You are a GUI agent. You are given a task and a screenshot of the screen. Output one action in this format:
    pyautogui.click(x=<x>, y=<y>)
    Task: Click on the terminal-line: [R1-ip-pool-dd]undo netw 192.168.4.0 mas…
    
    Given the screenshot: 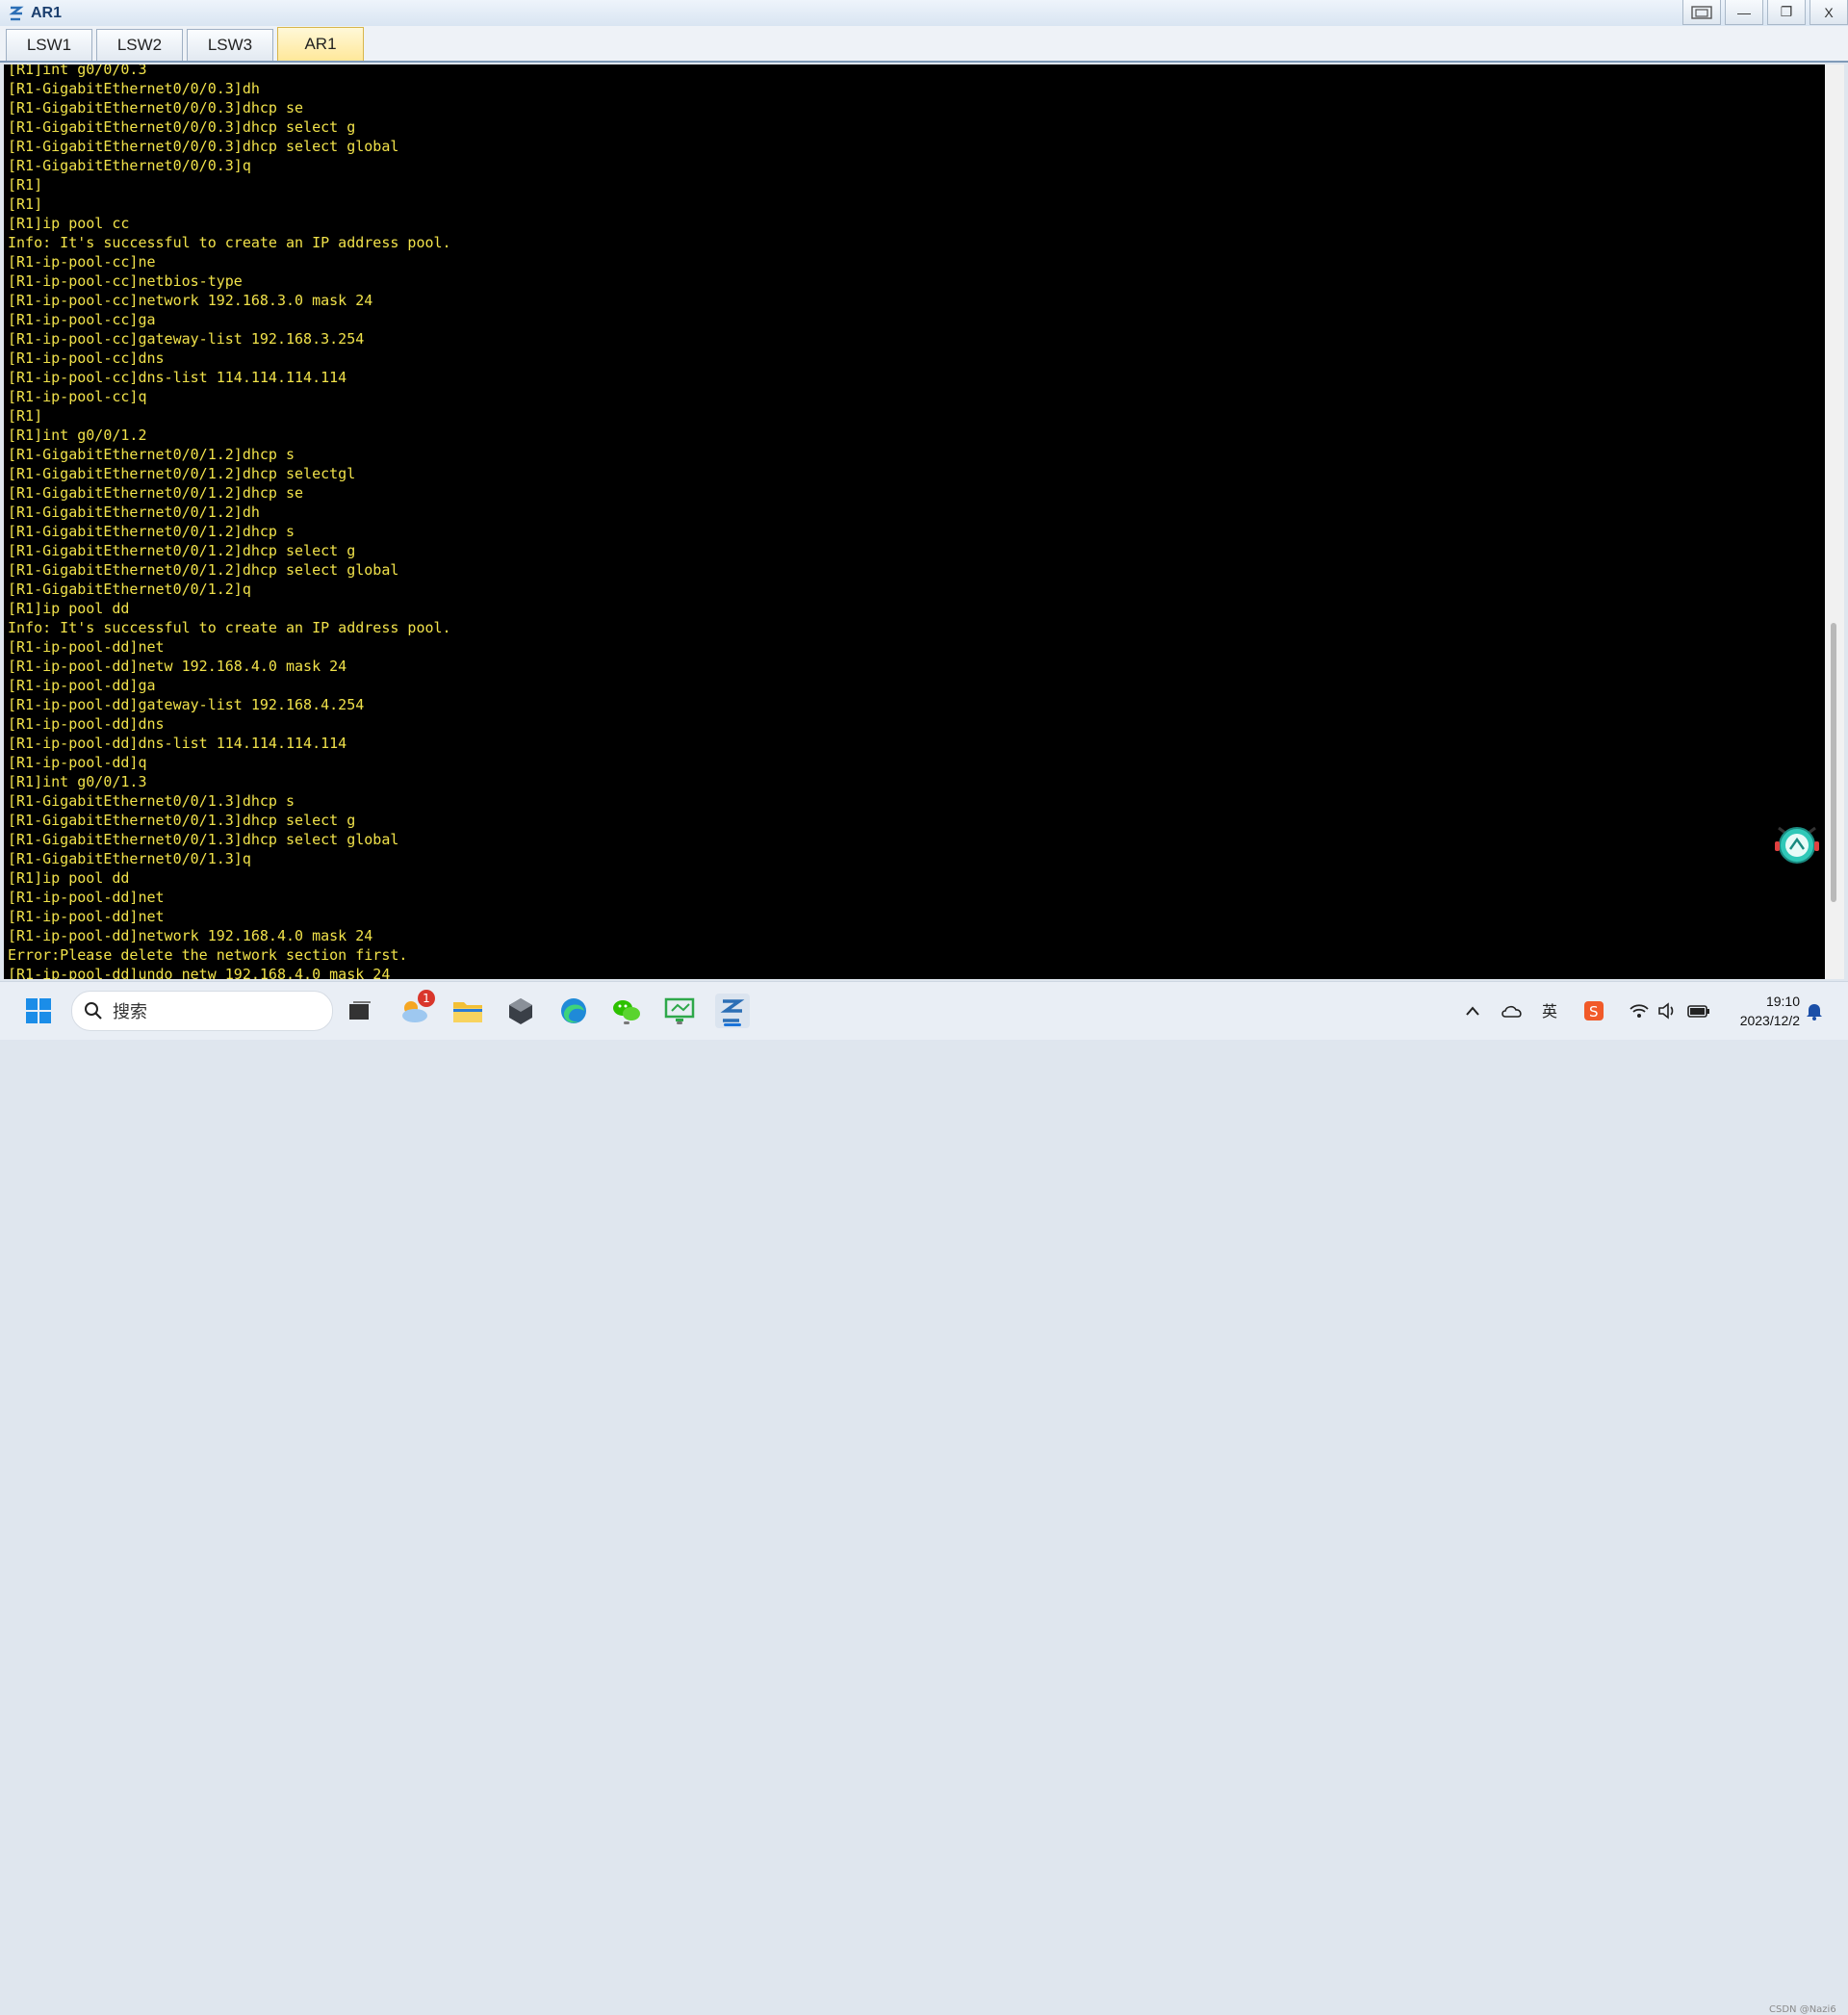 What is the action you would take?
    pyautogui.click(x=199, y=973)
    